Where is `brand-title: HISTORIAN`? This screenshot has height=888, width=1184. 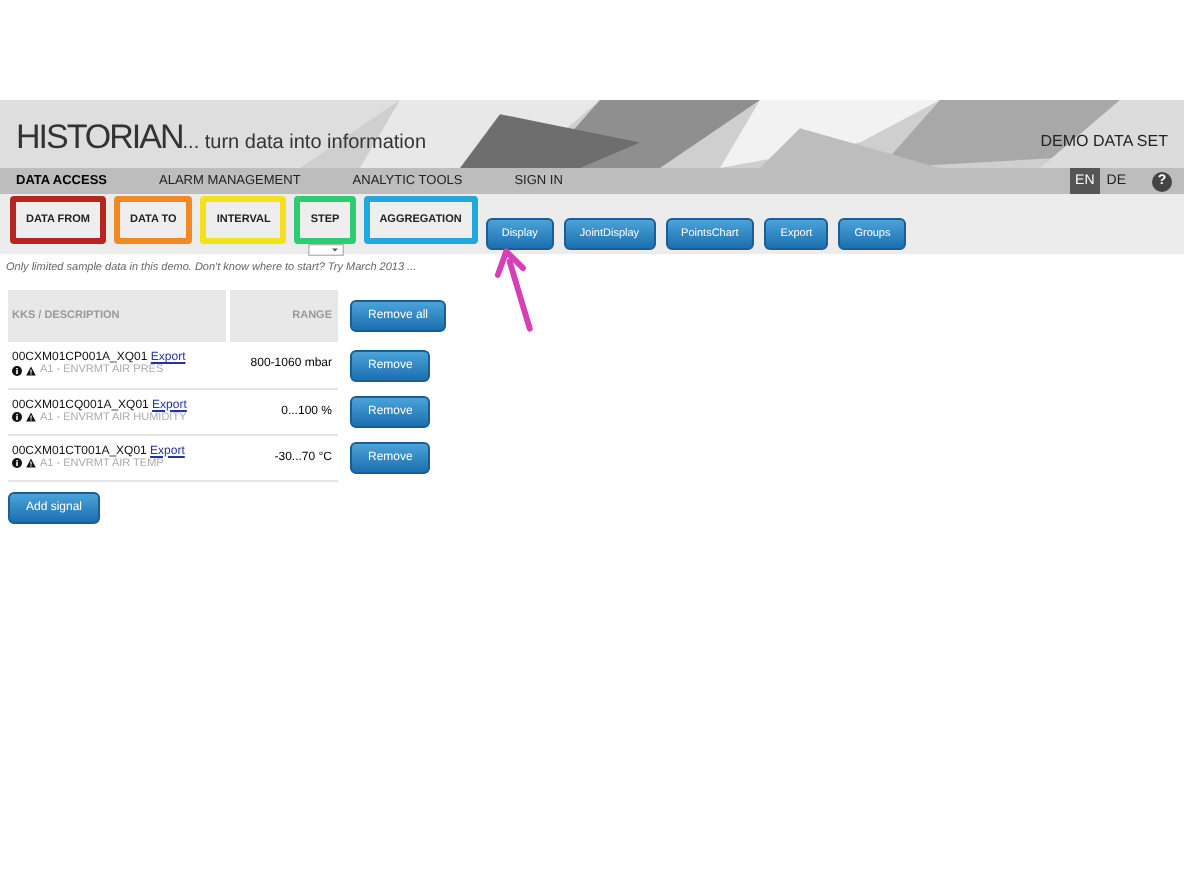
brand-title: HISTORIAN is located at coordinates (99, 138).